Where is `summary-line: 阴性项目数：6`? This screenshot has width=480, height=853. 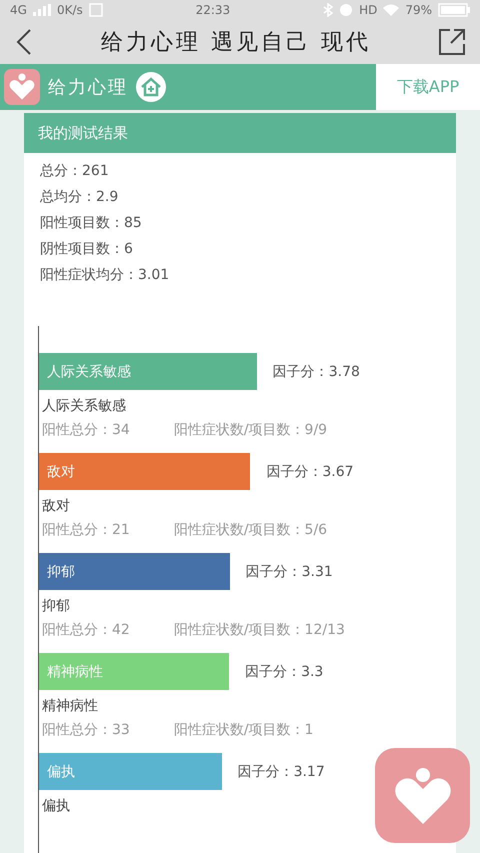 summary-line: 阴性项目数：6 is located at coordinates (87, 249).